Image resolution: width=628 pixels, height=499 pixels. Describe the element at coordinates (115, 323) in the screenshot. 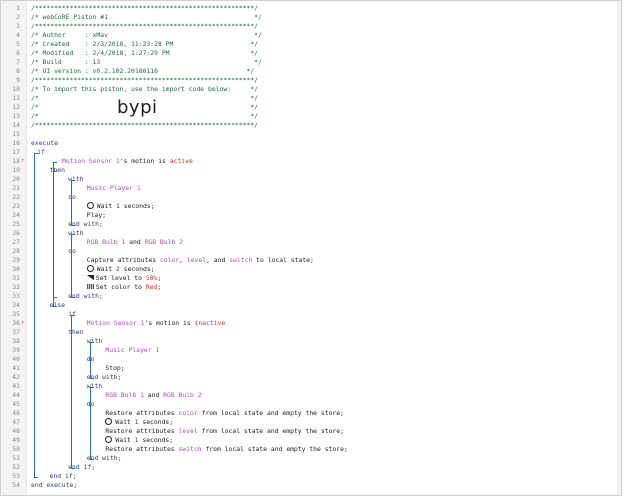

I see `code-token: Motion Sensor 1` at that location.